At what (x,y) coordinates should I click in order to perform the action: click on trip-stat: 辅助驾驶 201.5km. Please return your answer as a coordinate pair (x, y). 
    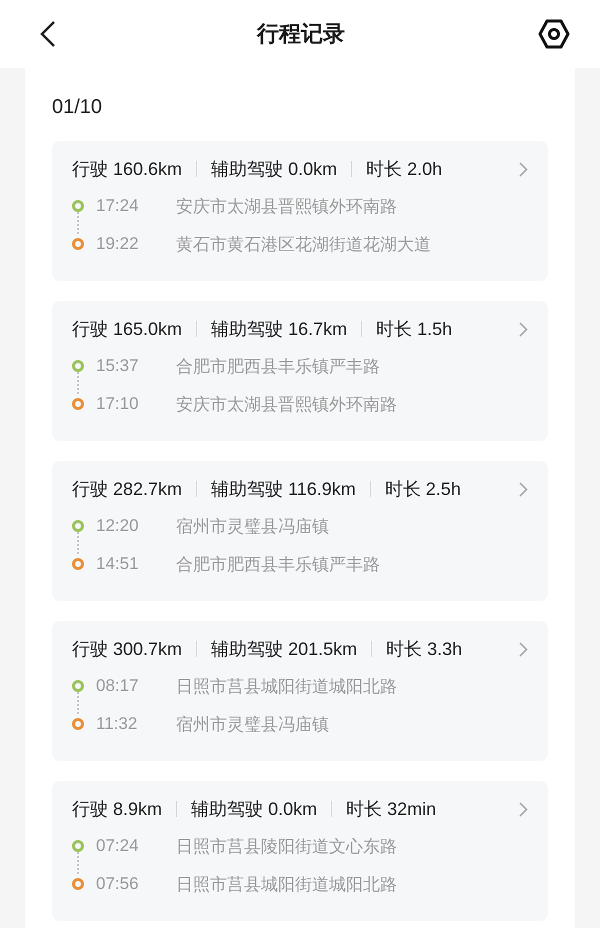
    Looking at the image, I should click on (284, 649).